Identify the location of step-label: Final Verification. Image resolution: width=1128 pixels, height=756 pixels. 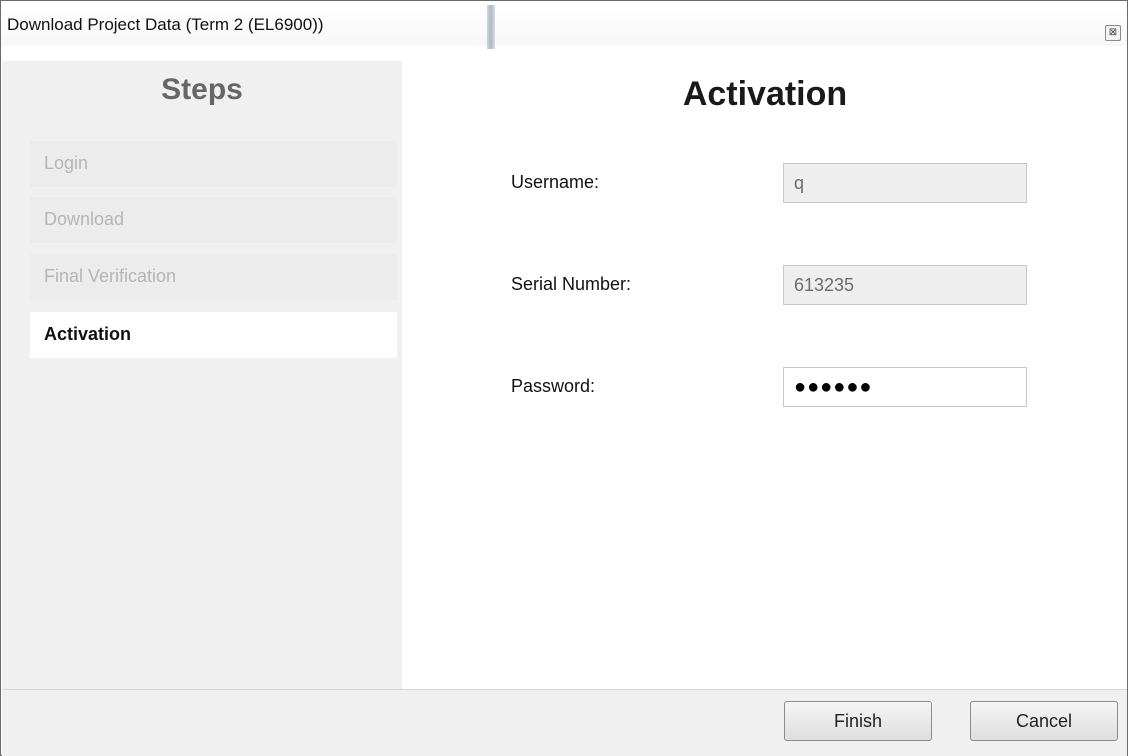
(110, 276).